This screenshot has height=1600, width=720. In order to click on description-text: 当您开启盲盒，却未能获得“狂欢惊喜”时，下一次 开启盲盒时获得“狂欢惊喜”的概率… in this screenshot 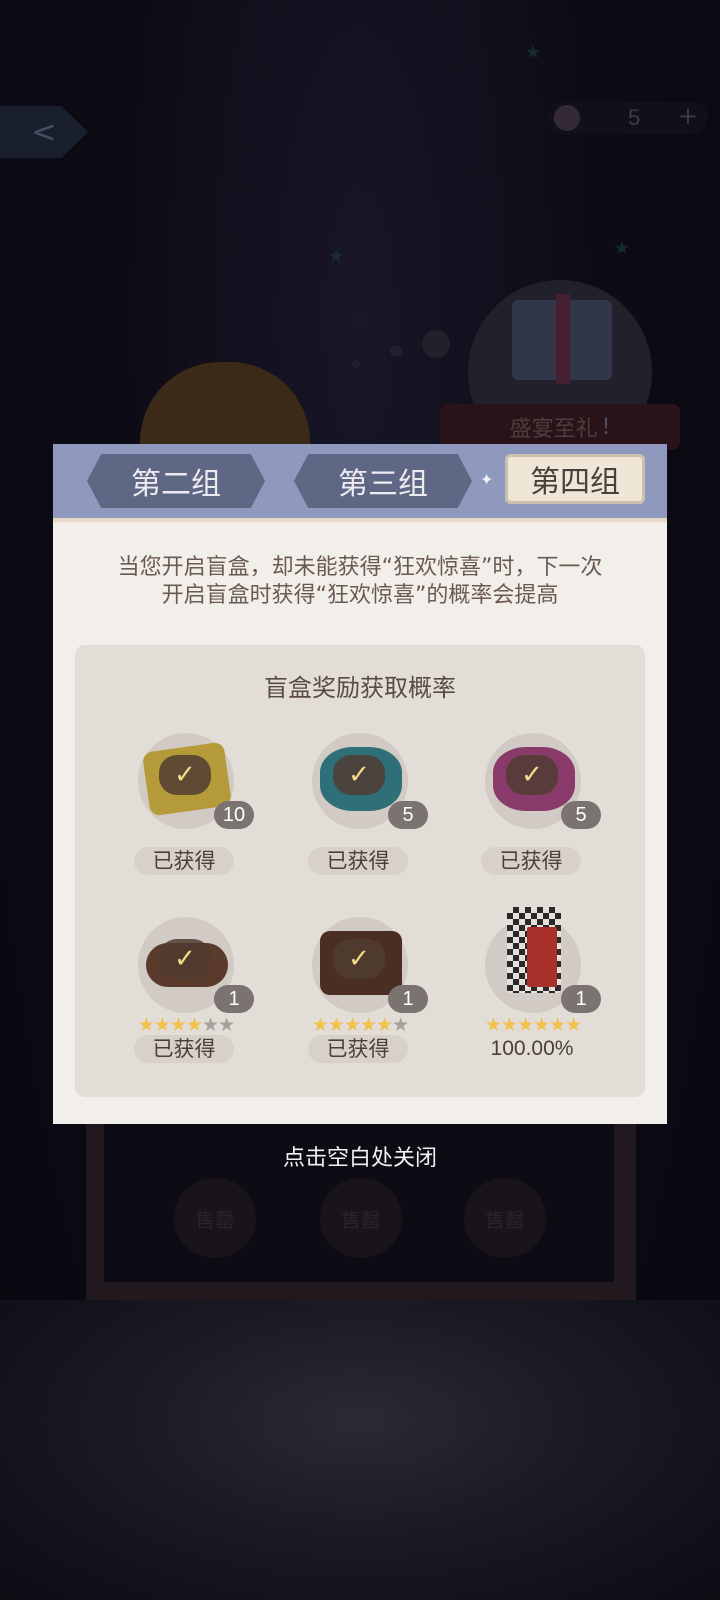, I will do `click(360, 582)`.